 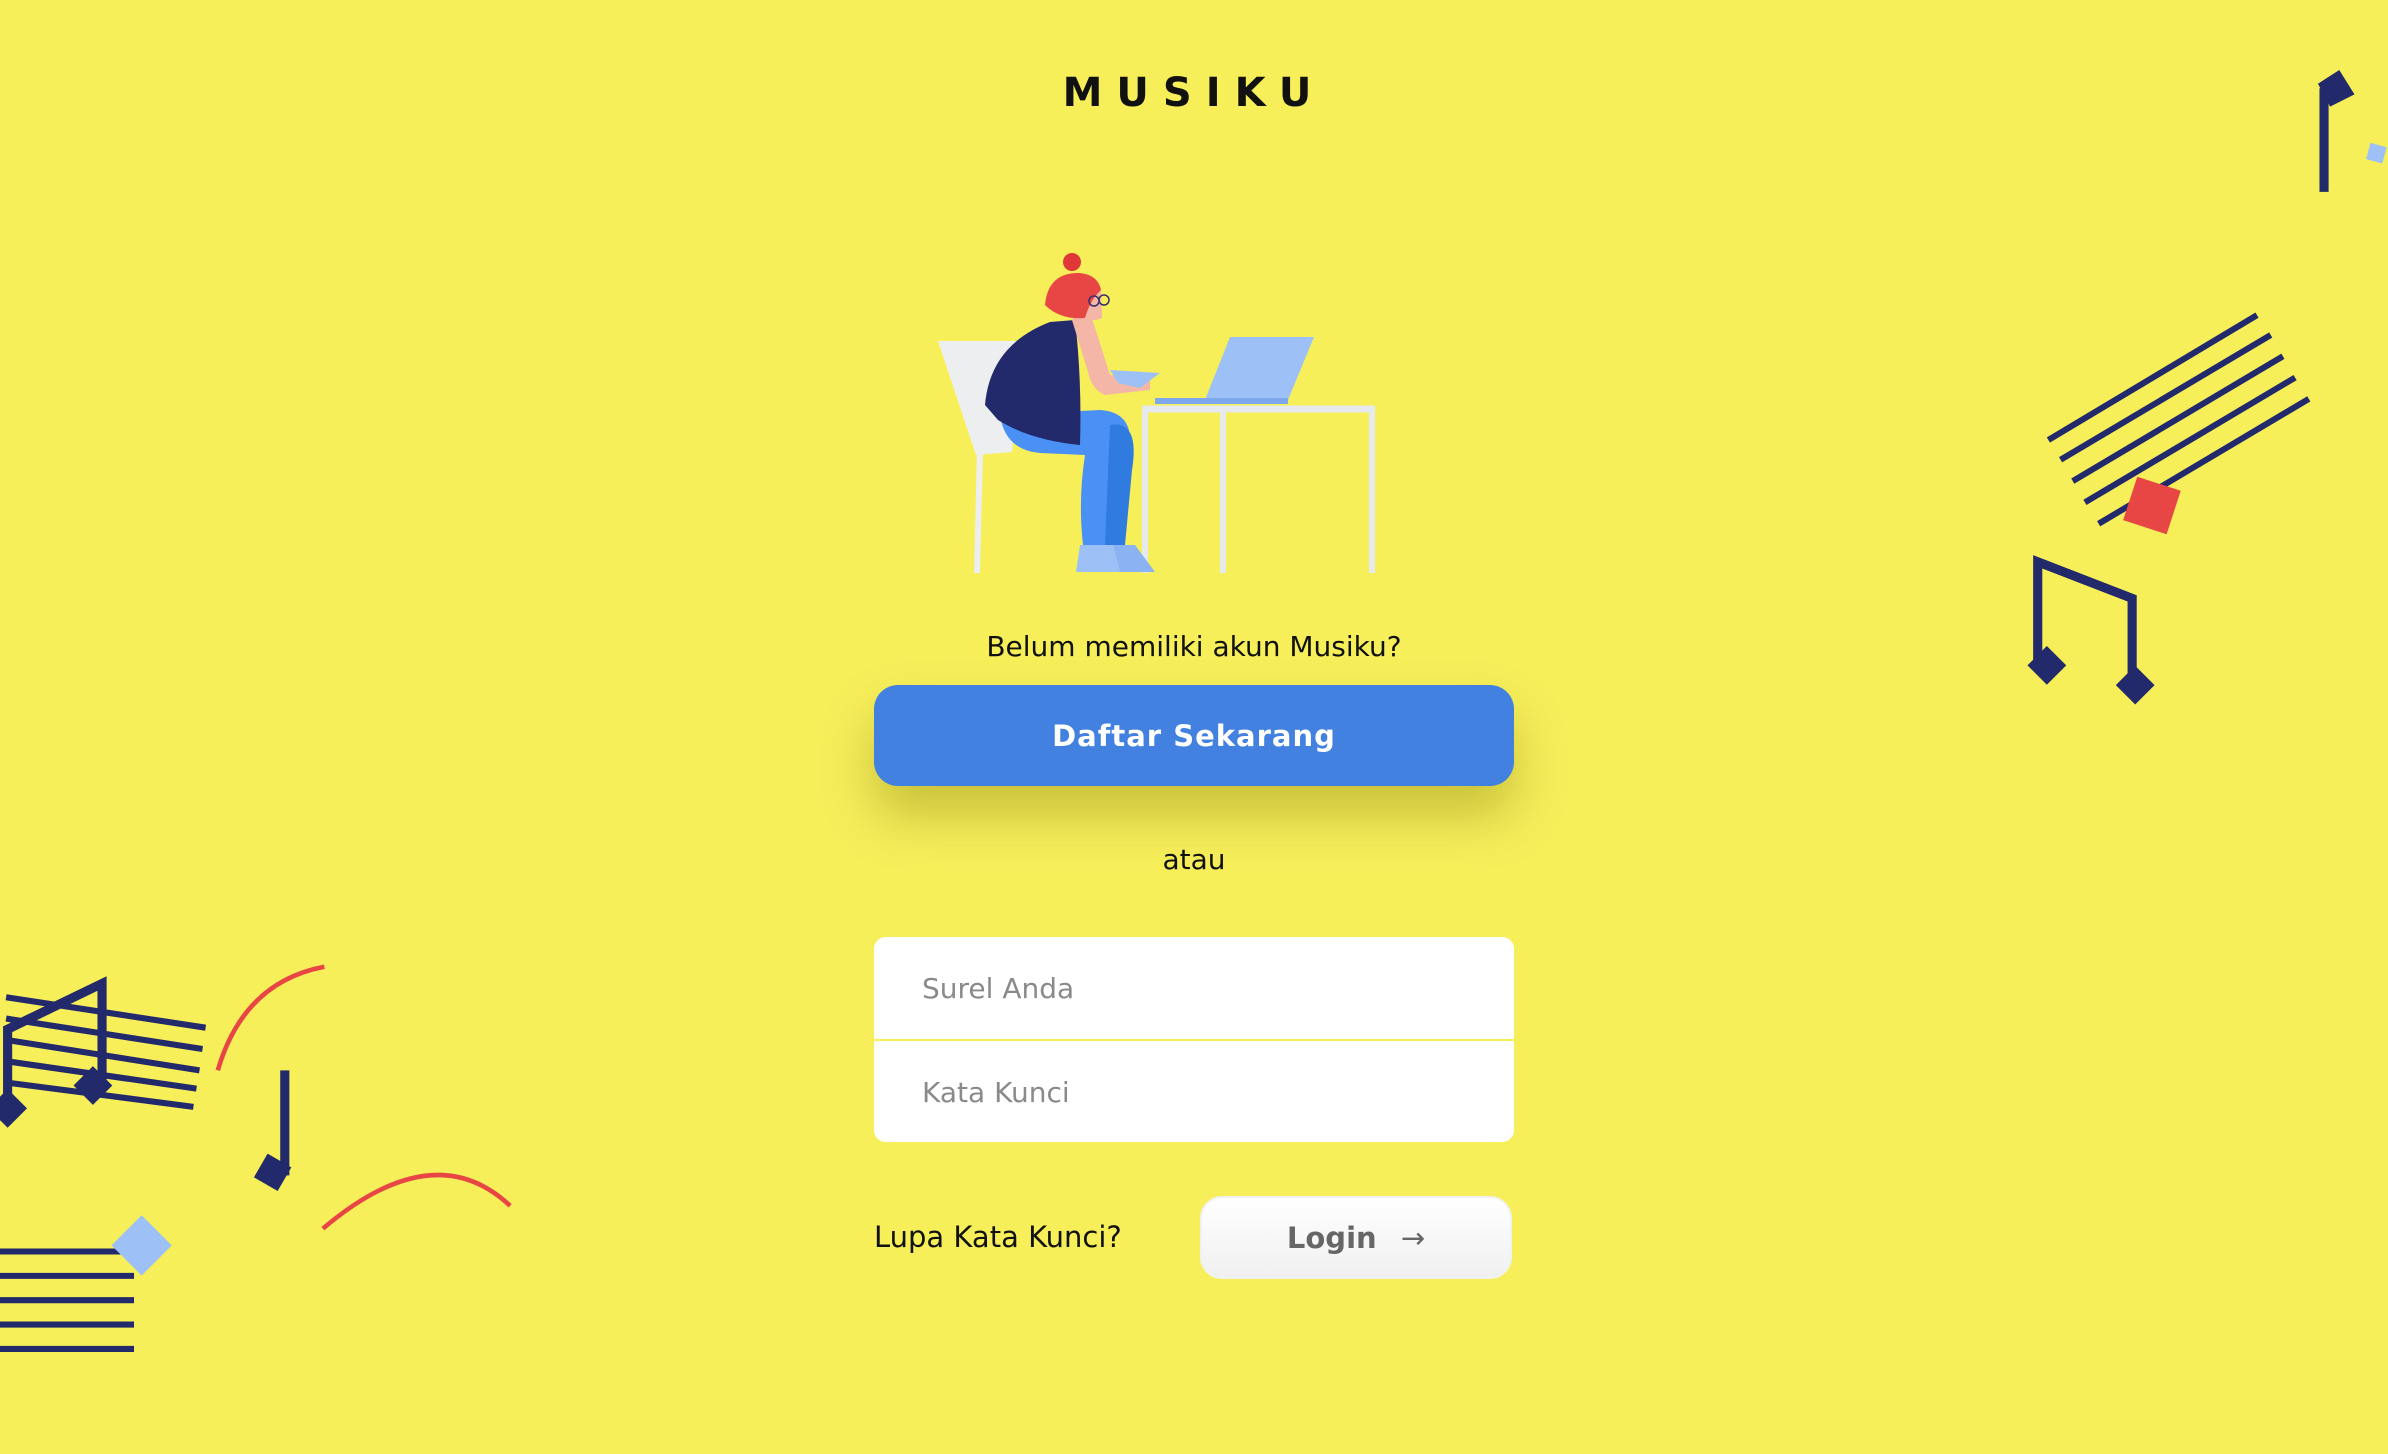 I want to click on login-label: Login, so click(x=1331, y=1237).